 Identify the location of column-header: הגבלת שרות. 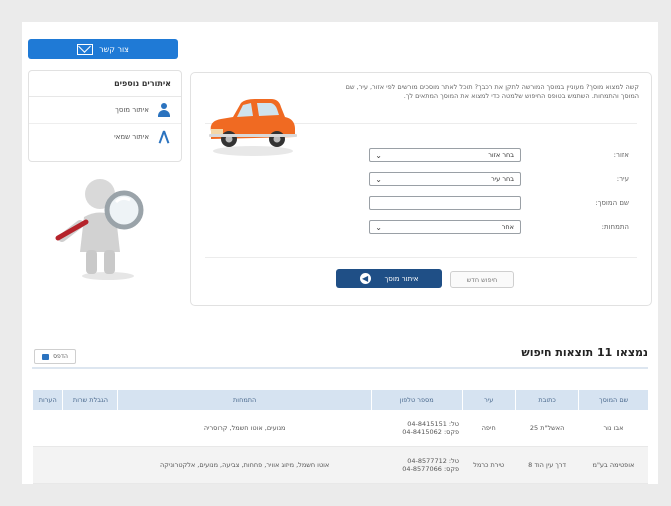
(90, 400).